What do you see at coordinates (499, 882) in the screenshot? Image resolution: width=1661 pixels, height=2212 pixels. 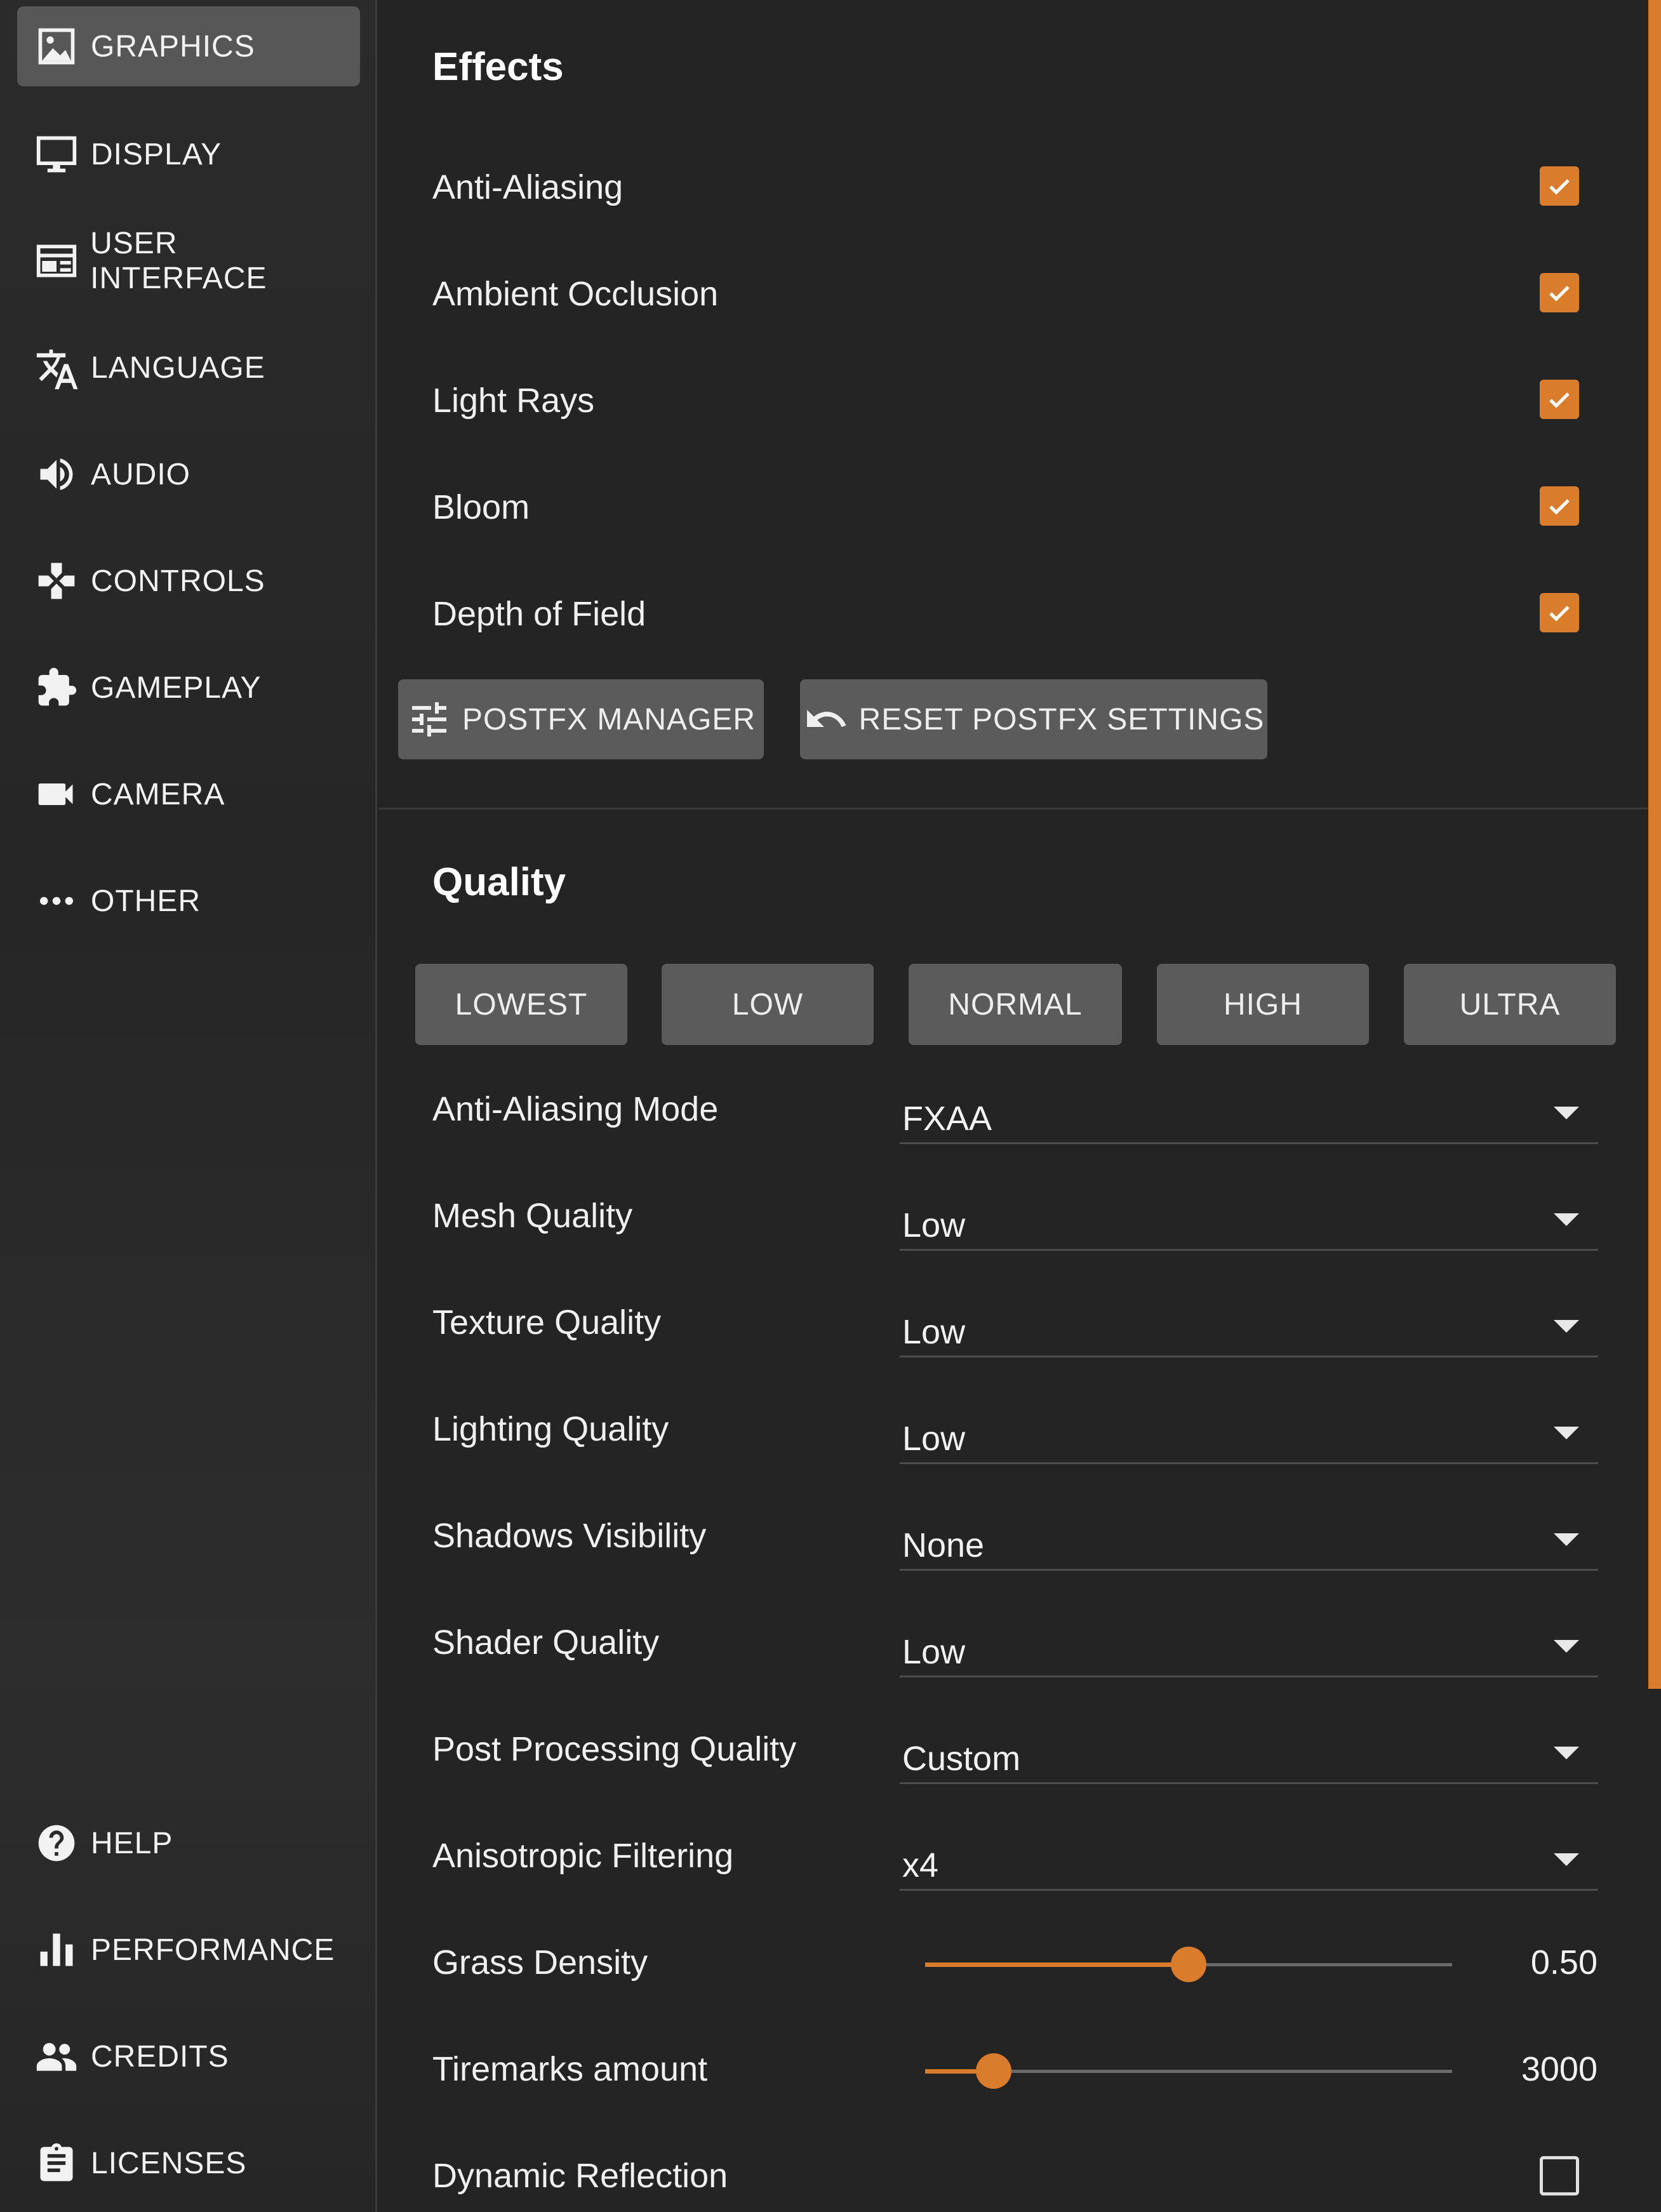 I see `quality-section-title: Quality` at bounding box center [499, 882].